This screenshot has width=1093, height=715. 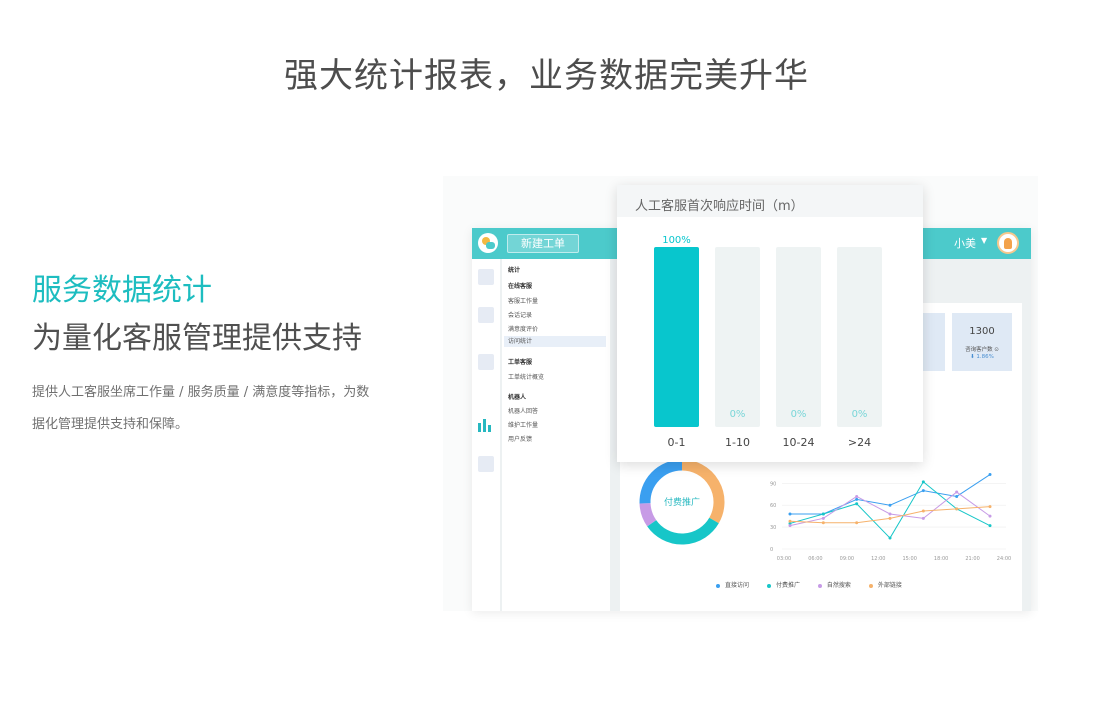 What do you see at coordinates (719, 206) in the screenshot?
I see `chart-title: 人工客服首次响应时间（m）` at bounding box center [719, 206].